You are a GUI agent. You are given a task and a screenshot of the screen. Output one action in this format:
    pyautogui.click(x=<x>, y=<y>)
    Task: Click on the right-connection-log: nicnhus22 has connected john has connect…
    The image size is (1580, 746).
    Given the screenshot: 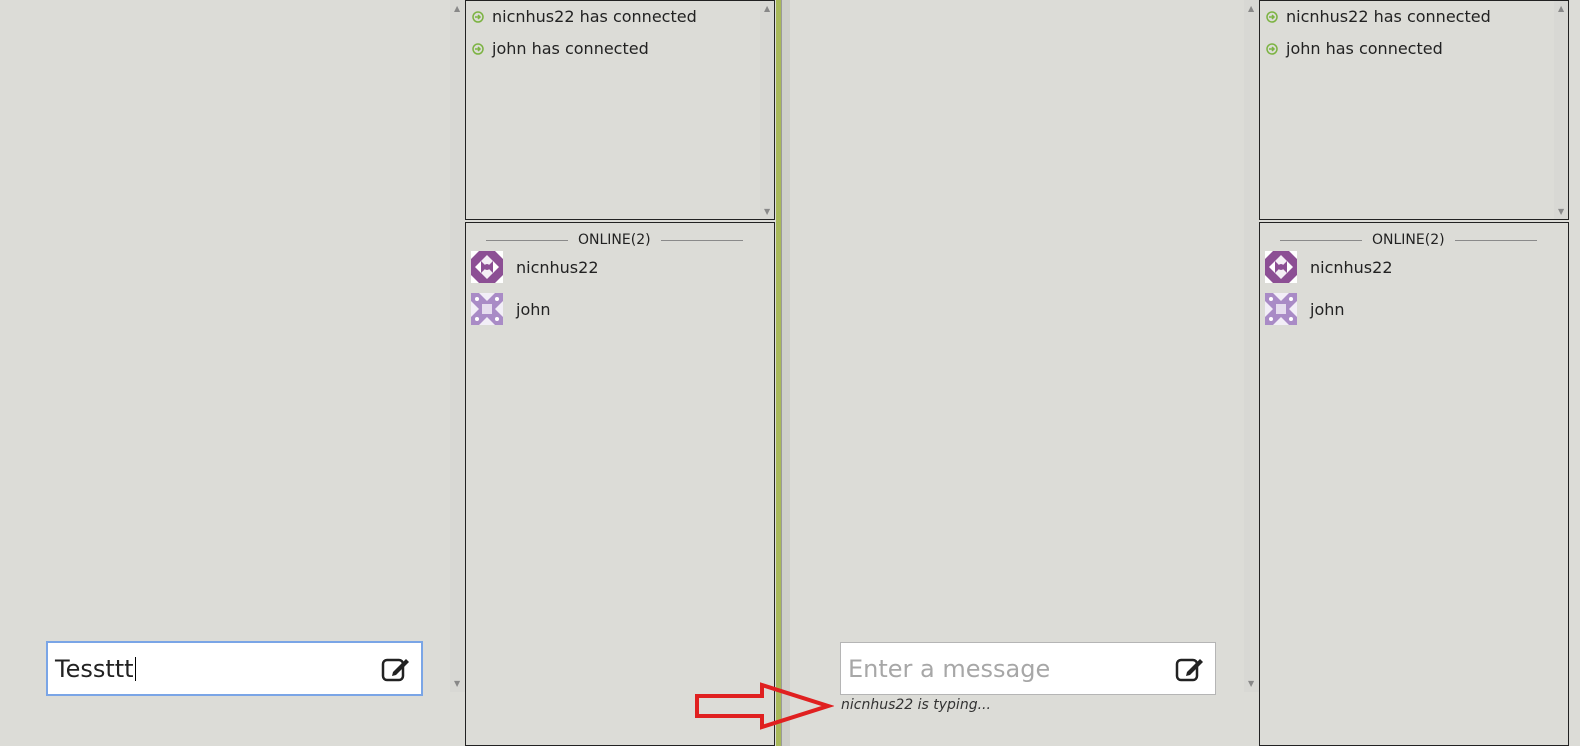 What is the action you would take?
    pyautogui.click(x=1414, y=110)
    